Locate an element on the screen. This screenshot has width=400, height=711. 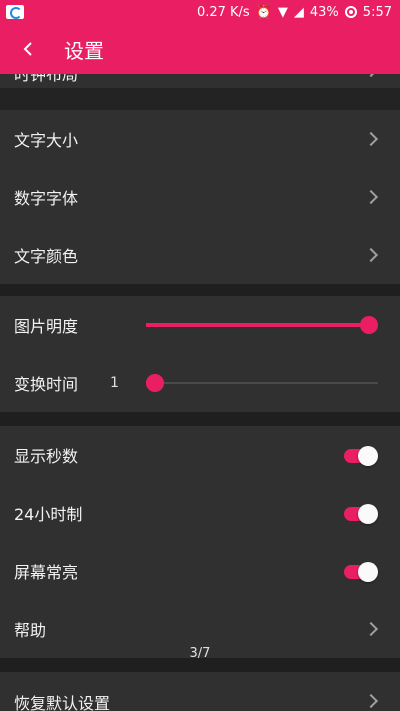
battery-circle-icon is located at coordinates (350, 12).